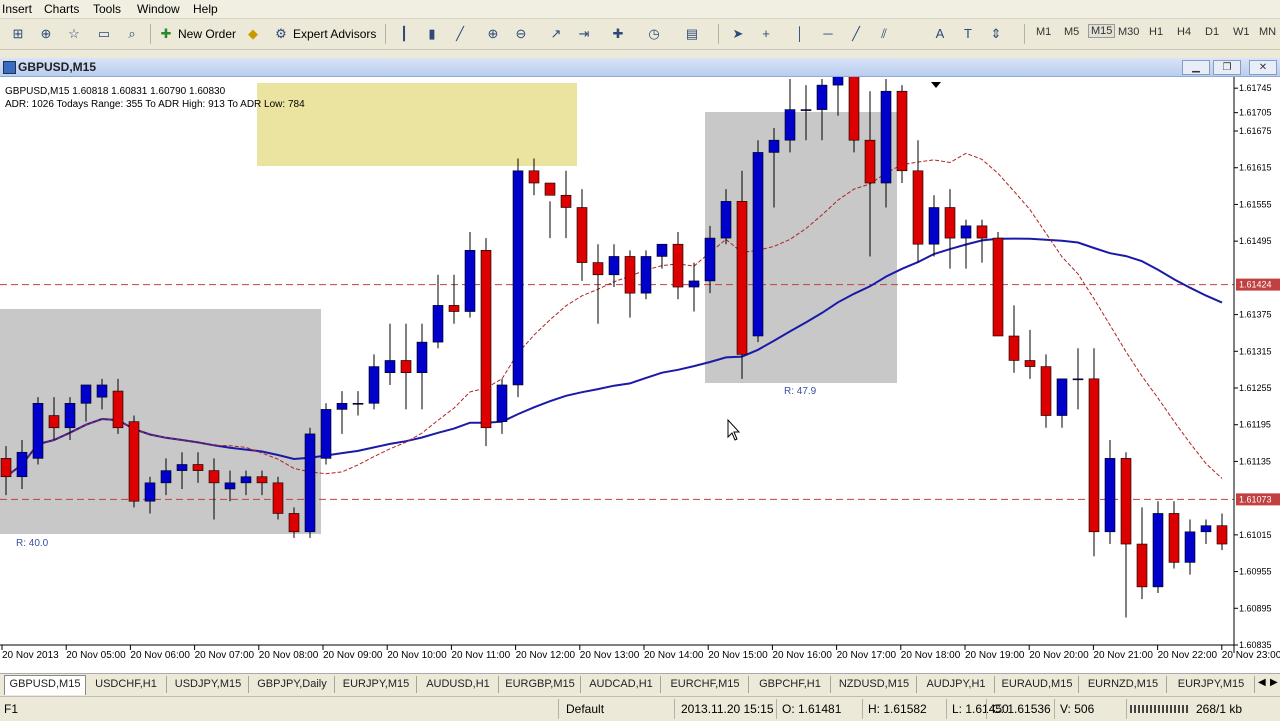 Image resolution: width=1280 pixels, height=721 pixels. I want to click on profiles-button: ⊕, so click(46, 34).